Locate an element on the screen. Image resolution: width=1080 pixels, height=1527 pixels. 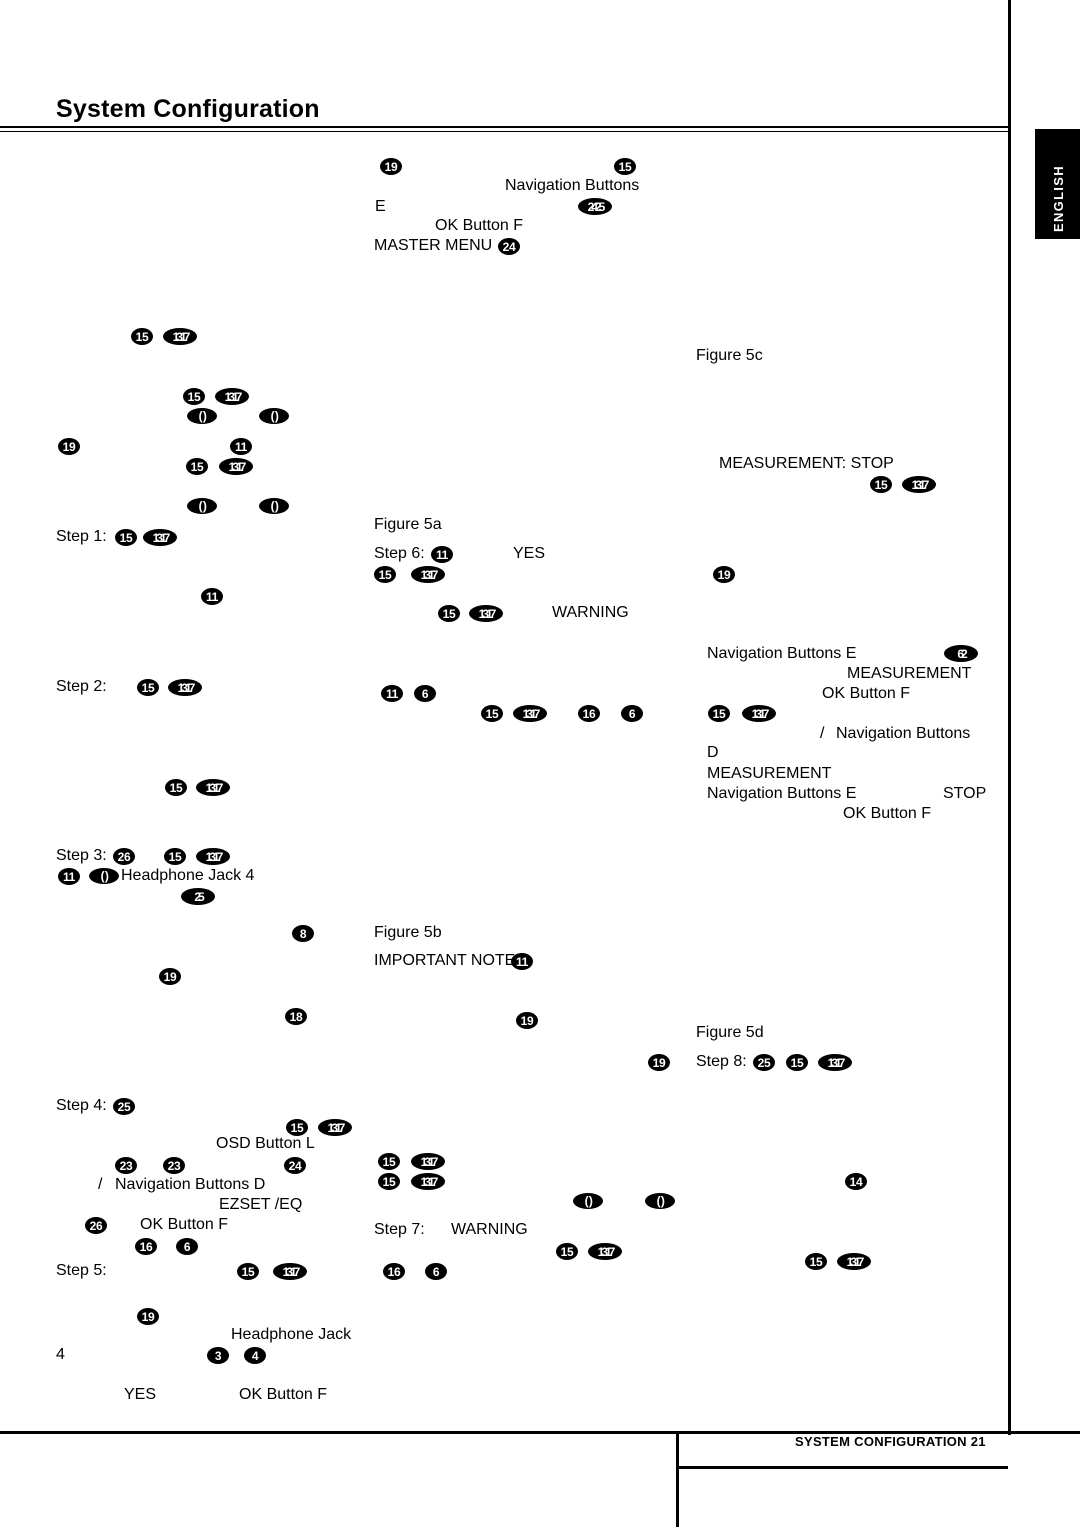
frag-yes-1: YES is located at coordinates (529, 553).